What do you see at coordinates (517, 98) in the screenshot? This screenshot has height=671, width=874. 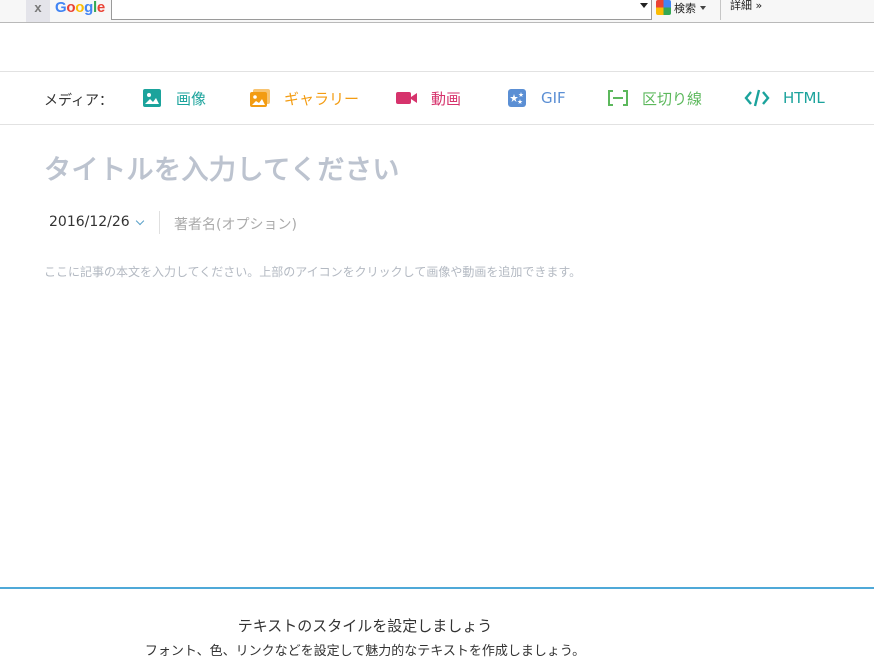 I see `gif-icon` at bounding box center [517, 98].